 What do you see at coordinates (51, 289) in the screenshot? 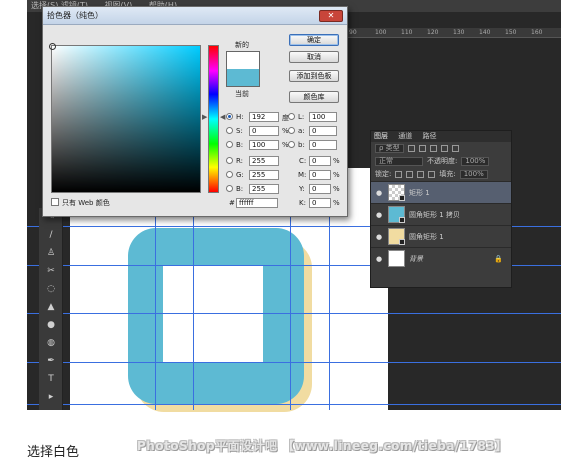
I see `eraser-tool-icon: ◌` at bounding box center [51, 289].